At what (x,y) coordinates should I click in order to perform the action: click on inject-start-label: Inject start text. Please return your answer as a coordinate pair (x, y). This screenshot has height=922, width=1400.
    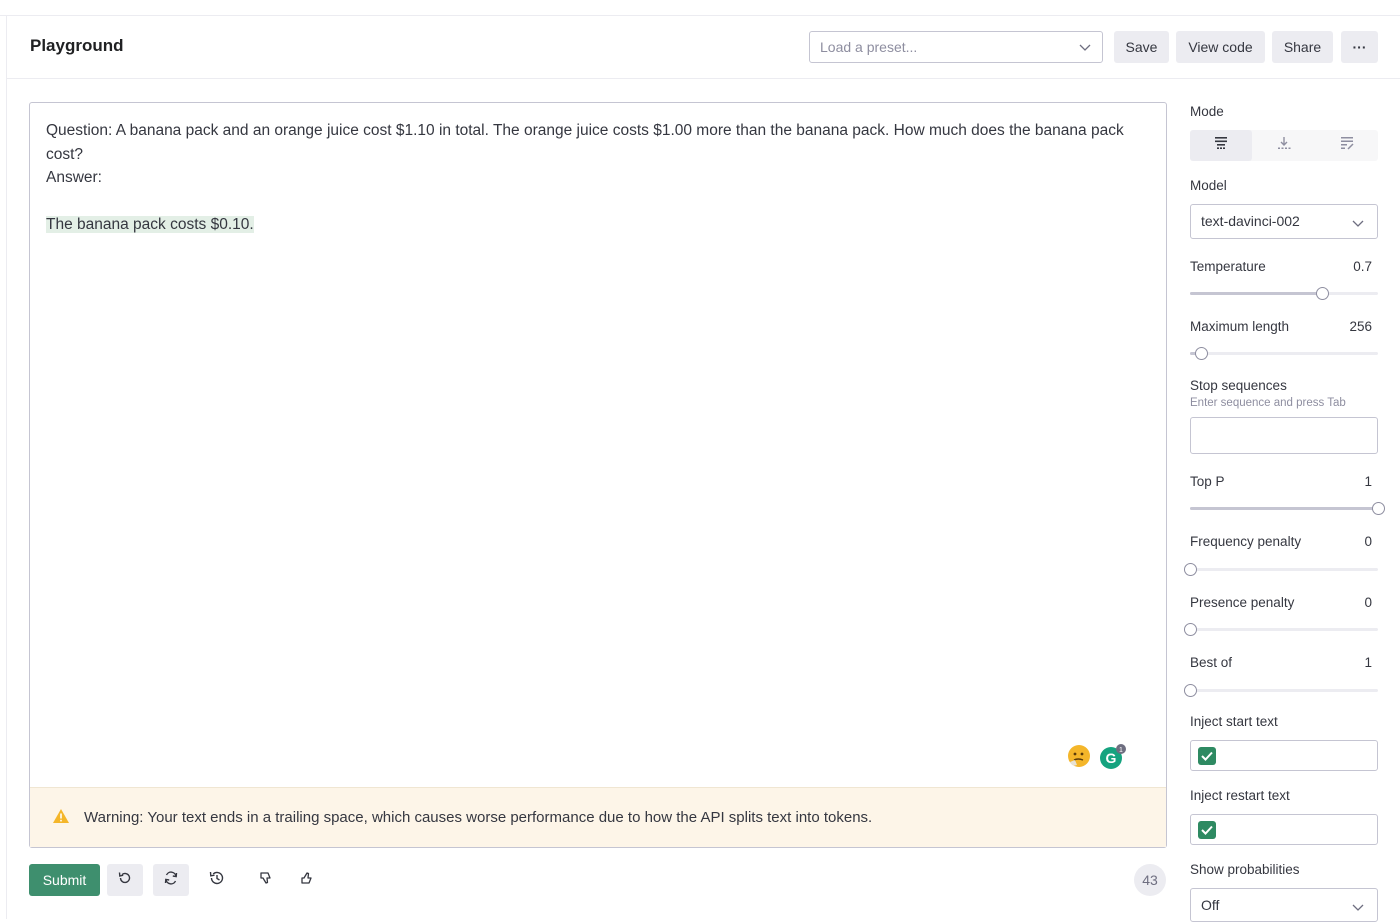
    Looking at the image, I should click on (1234, 721).